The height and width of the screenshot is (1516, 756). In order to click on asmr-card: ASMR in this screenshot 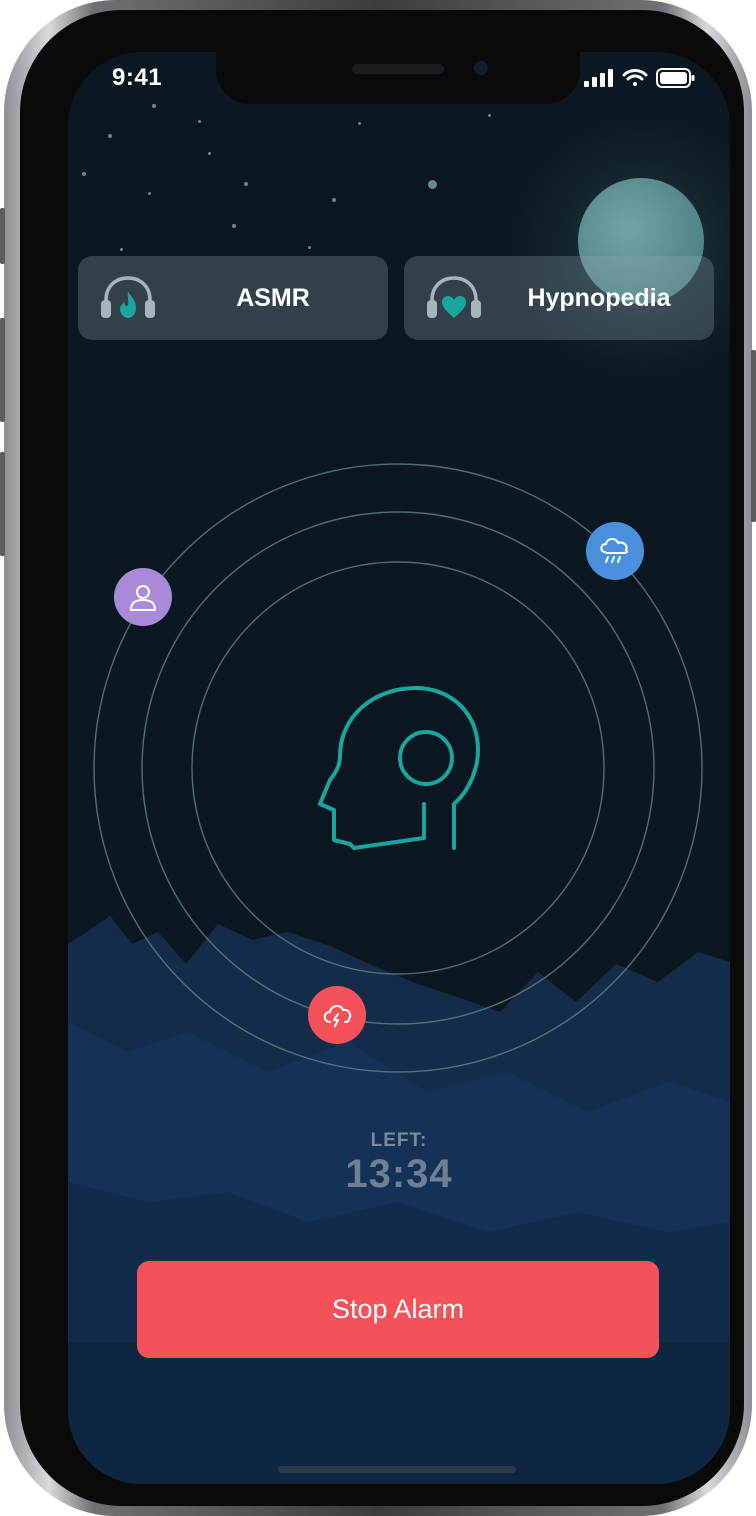, I will do `click(233, 298)`.